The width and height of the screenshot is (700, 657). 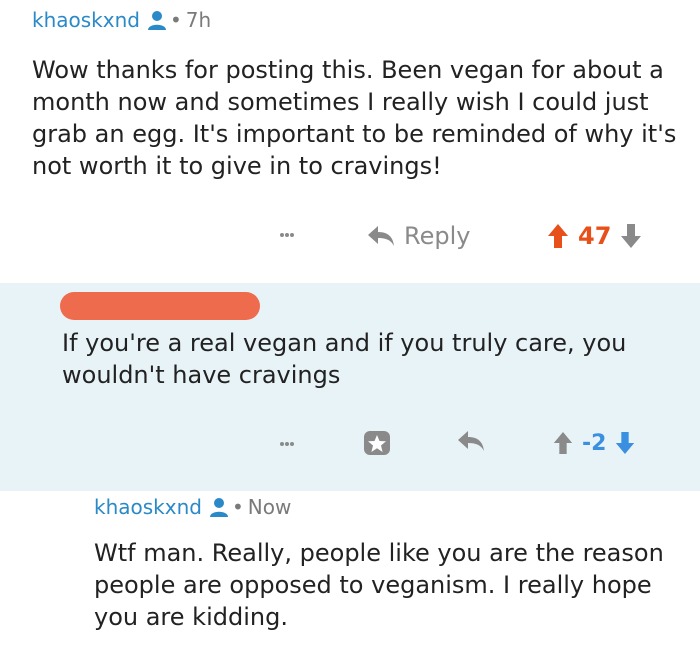 I want to click on vote-controls: -2, so click(x=594, y=443).